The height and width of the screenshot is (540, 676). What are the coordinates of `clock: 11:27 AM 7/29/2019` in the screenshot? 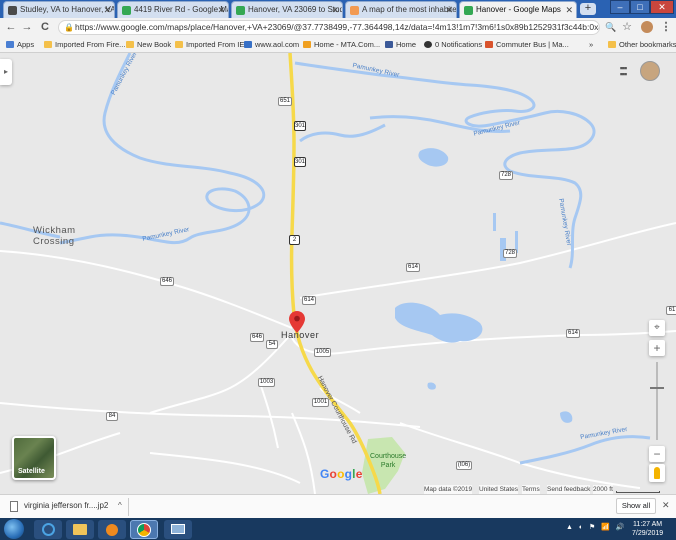 It's located at (647, 529).